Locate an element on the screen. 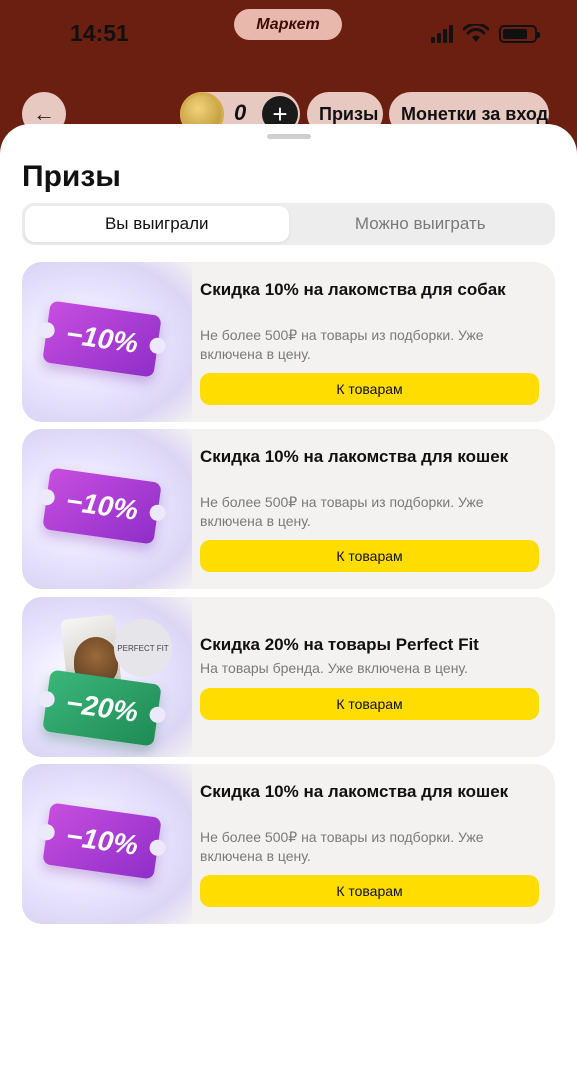  segmented-tabs: Вы выиграли Можно выиграть is located at coordinates (288, 224).